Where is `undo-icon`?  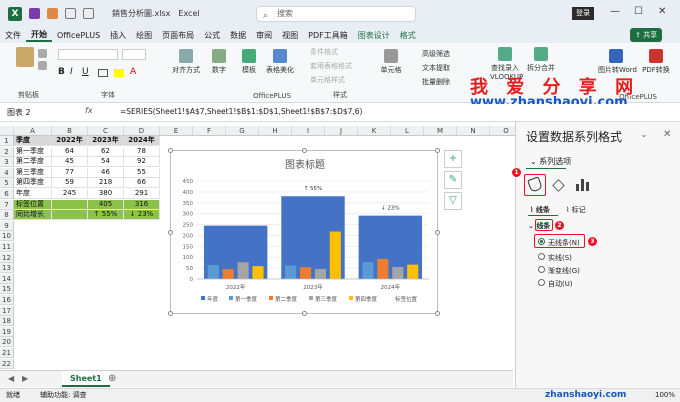
undo-icon is located at coordinates (70, 13).